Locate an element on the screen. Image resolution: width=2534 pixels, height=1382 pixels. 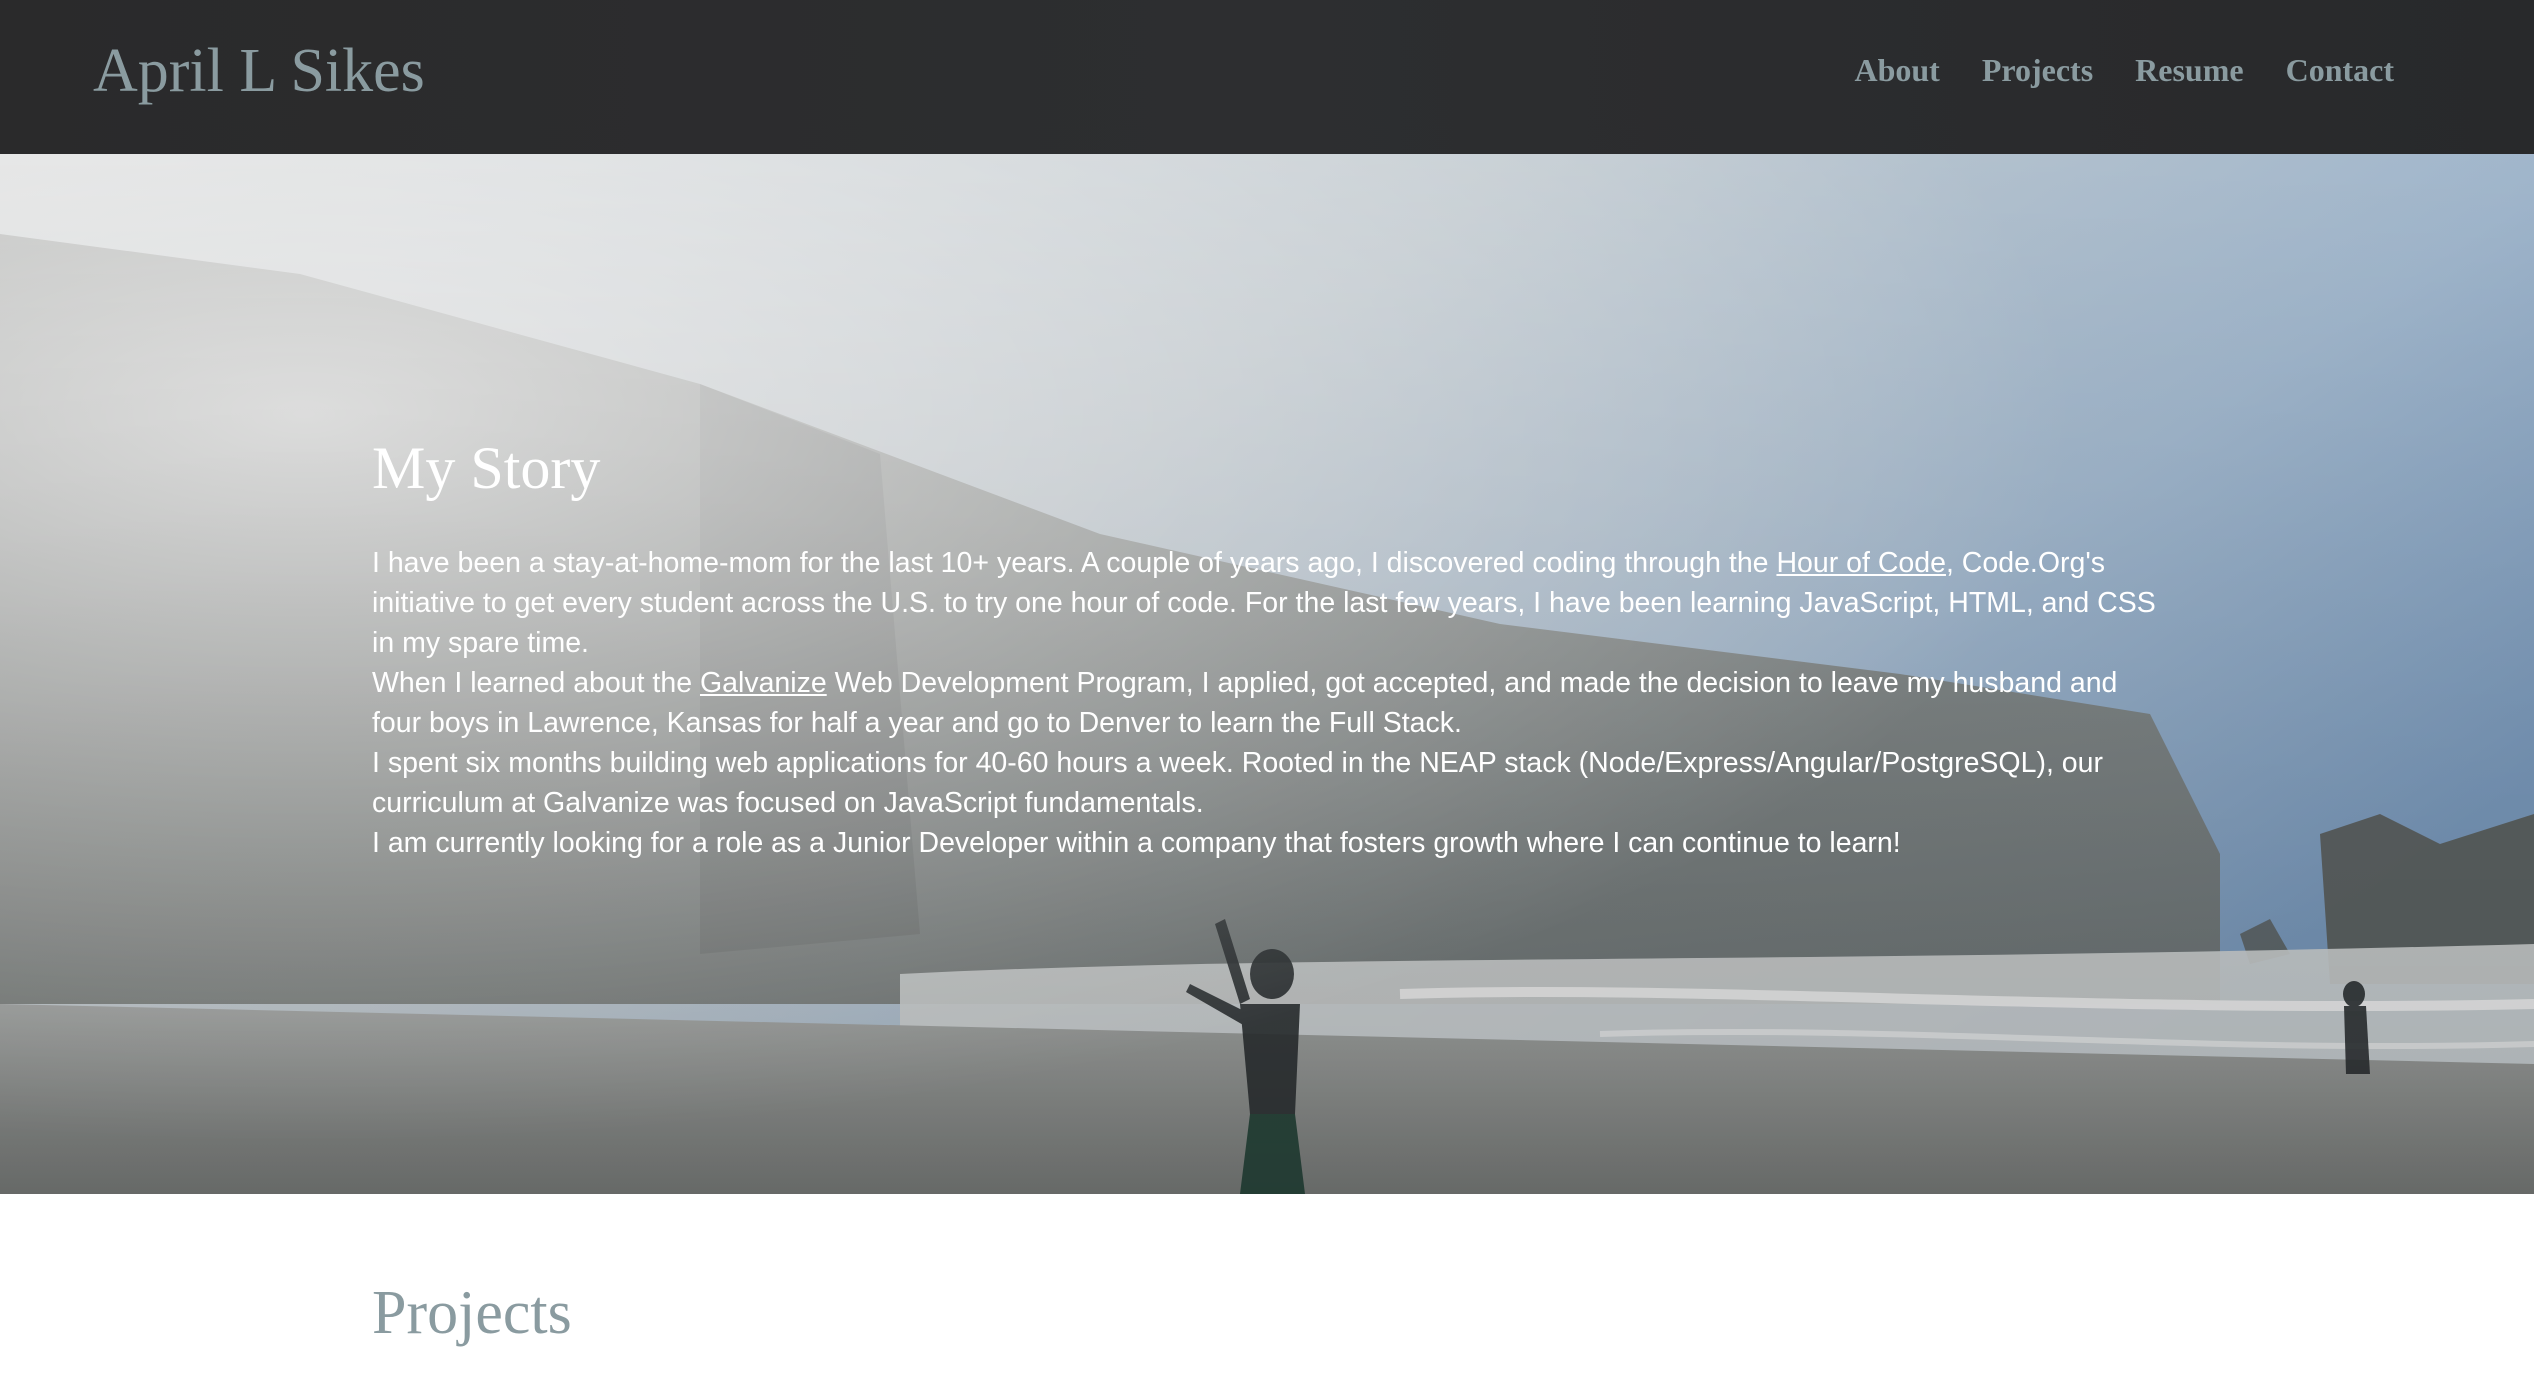
nav-link-resume: Resume is located at coordinates (2189, 70).